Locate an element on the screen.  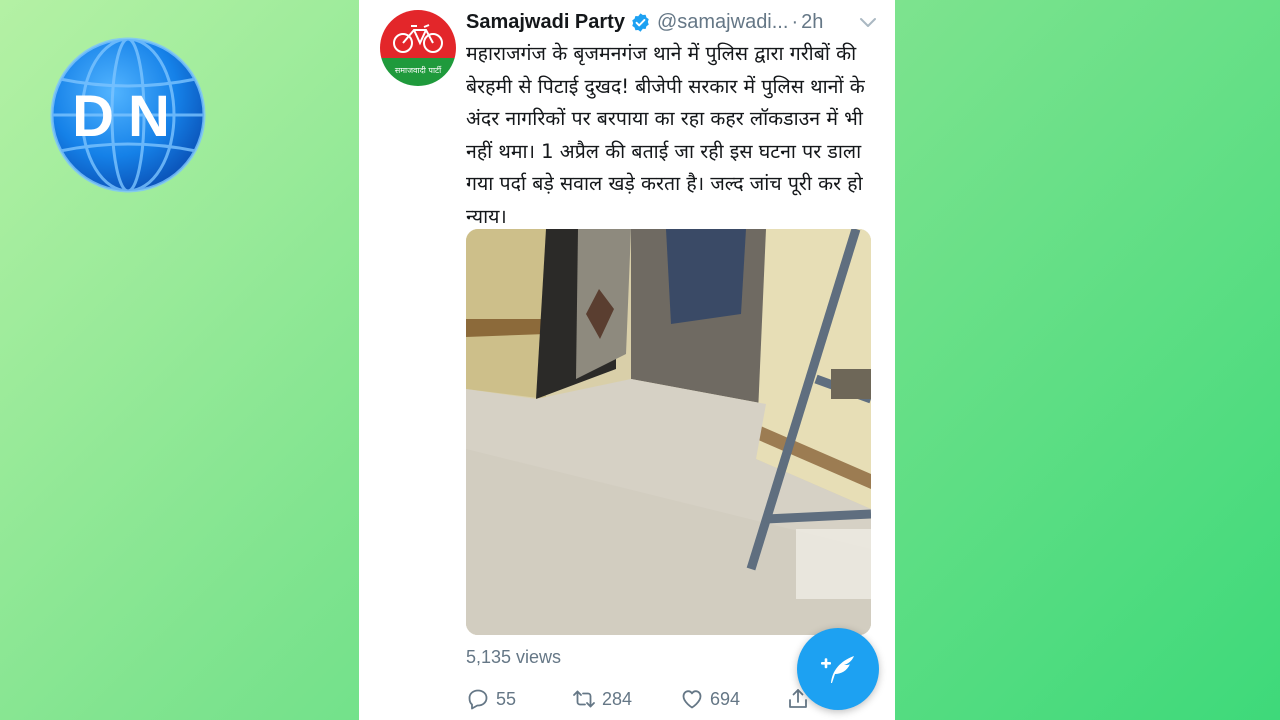
like-button: 694 is located at coordinates (710, 699).